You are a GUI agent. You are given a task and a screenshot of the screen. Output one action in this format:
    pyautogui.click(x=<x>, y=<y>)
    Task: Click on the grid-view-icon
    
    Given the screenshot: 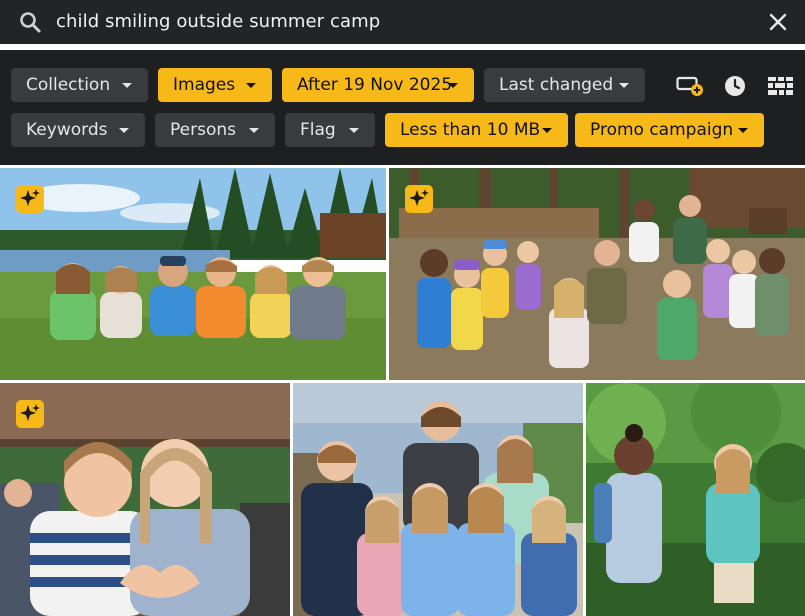 What is the action you would take?
    pyautogui.click(x=780, y=86)
    